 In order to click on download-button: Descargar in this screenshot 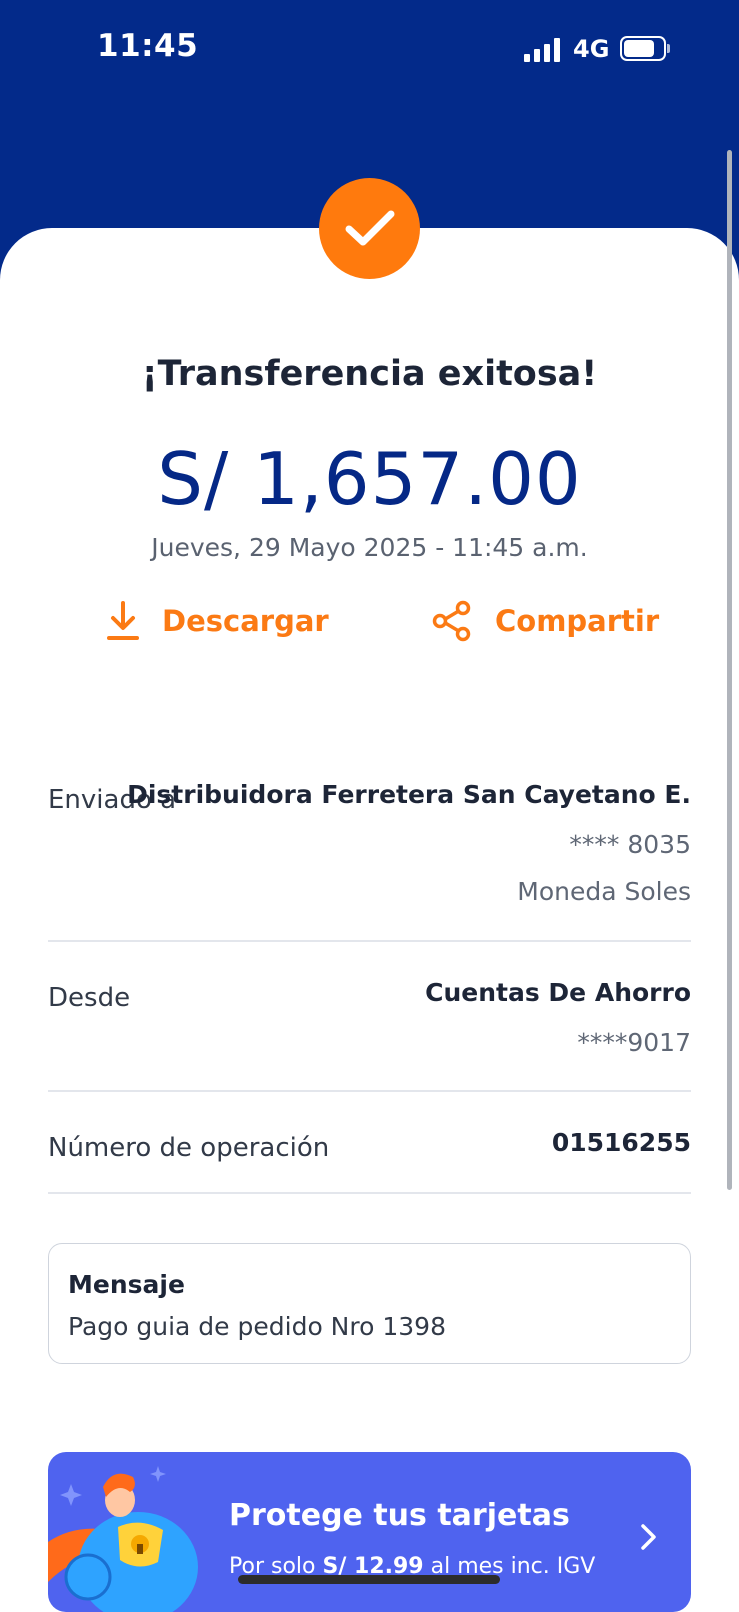, I will do `click(217, 621)`.